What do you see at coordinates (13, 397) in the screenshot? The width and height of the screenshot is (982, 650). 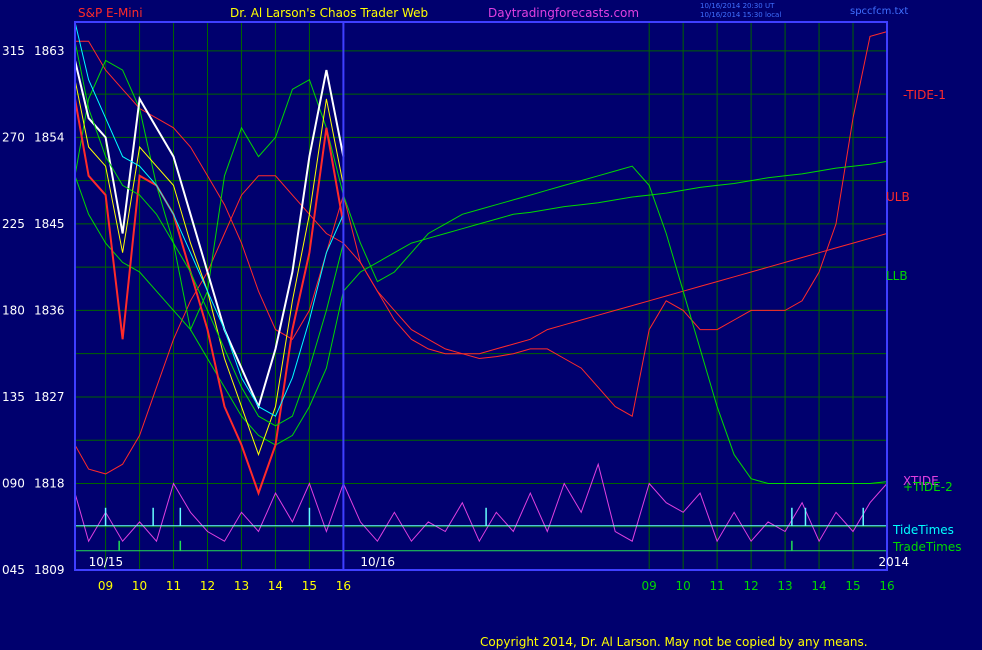 I see `y-tick-label-tide: 135` at bounding box center [13, 397].